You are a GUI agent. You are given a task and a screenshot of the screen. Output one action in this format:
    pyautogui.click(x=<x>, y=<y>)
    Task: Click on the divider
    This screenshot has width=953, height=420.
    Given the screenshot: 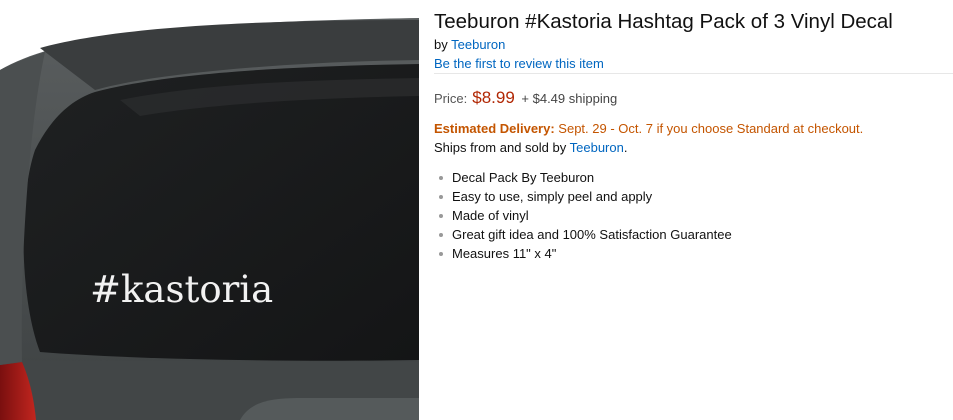 What is the action you would take?
    pyautogui.click(x=693, y=73)
    